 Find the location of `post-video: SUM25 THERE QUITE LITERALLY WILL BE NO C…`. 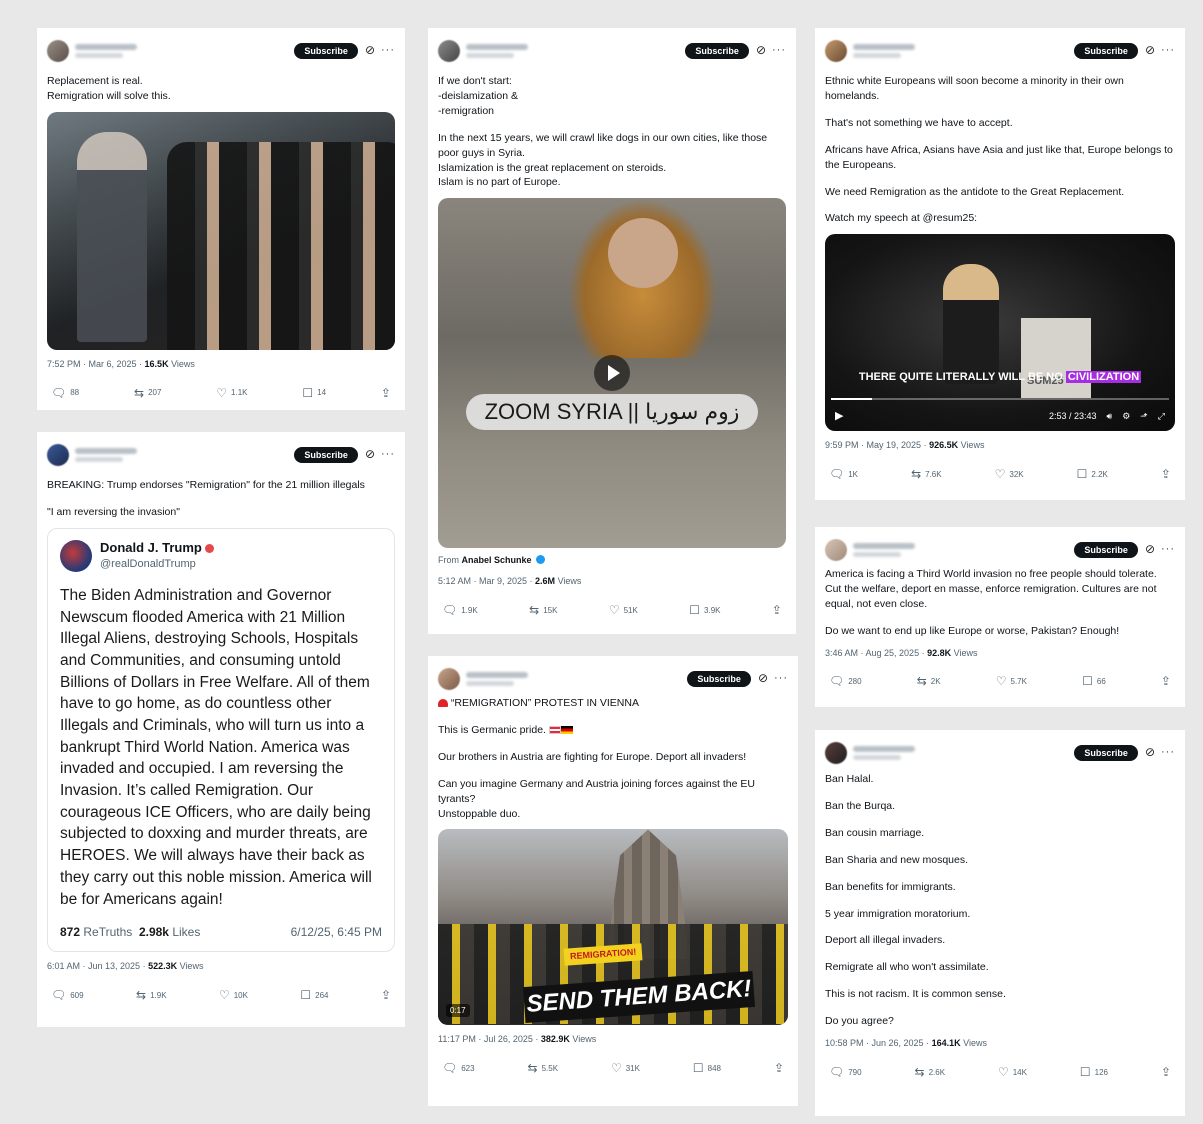

post-video: SUM25 THERE QUITE LITERALLY WILL BE NO C… is located at coordinates (1000, 333).